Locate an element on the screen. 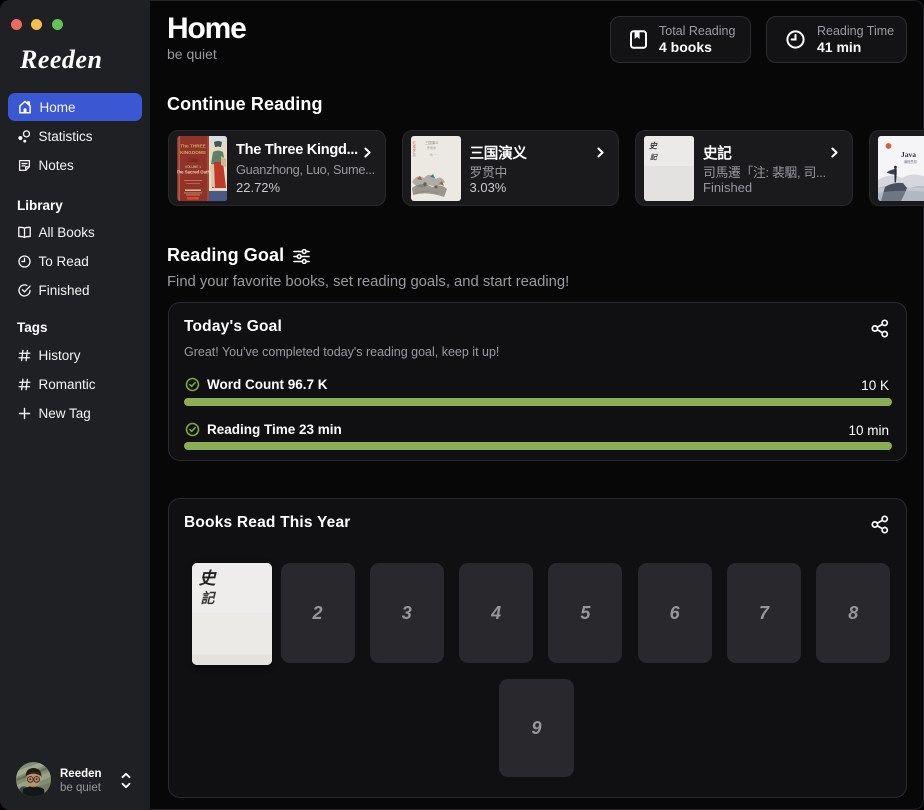 The height and width of the screenshot is (810, 924). svg-text: 卷 一 is located at coordinates (433, 155).